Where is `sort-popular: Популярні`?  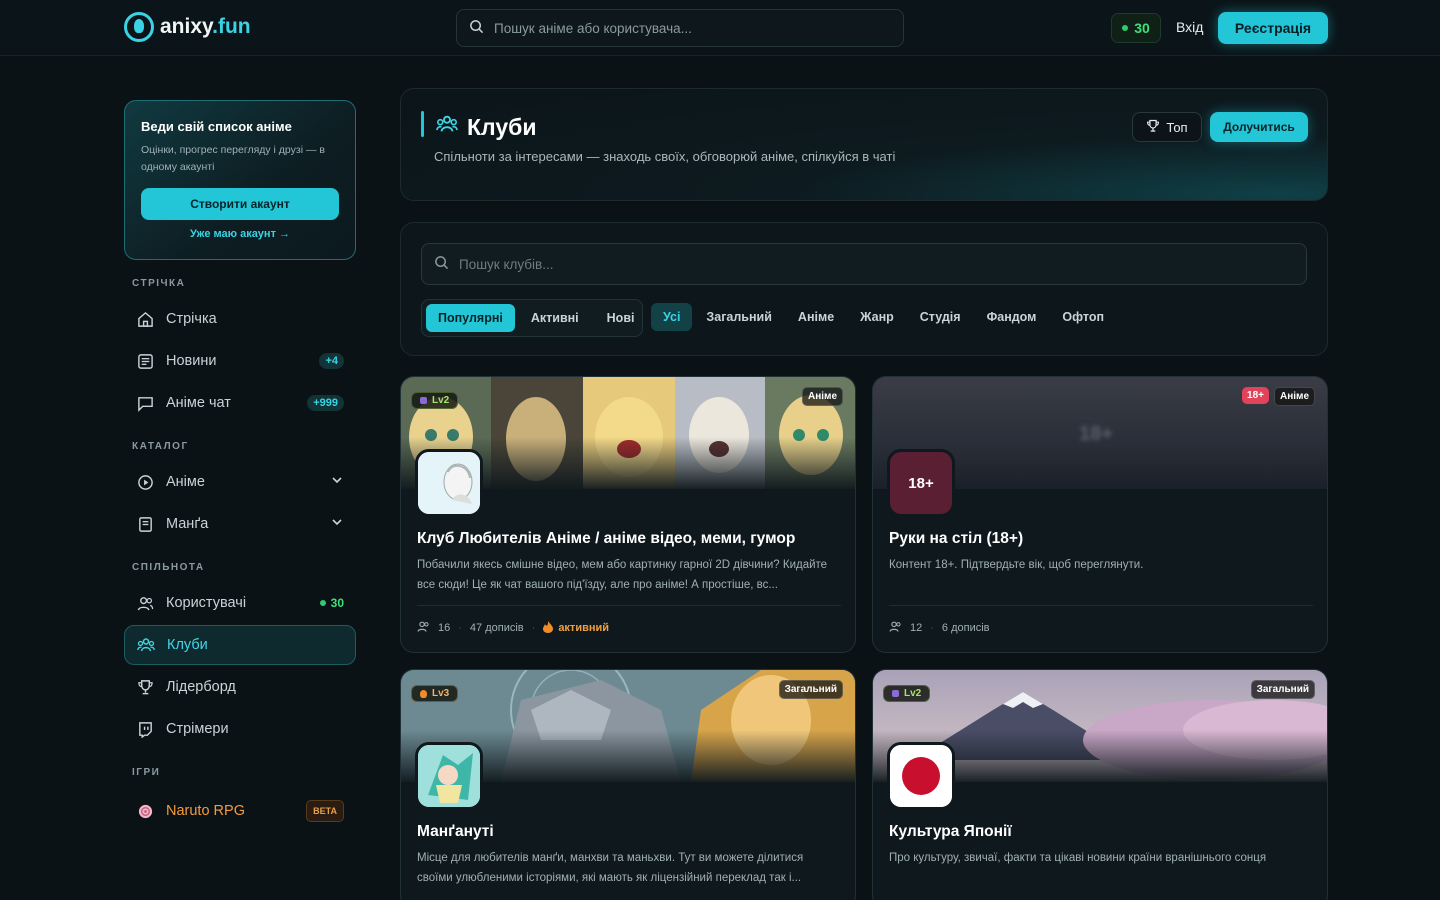
sort-popular: Популярні is located at coordinates (470, 318).